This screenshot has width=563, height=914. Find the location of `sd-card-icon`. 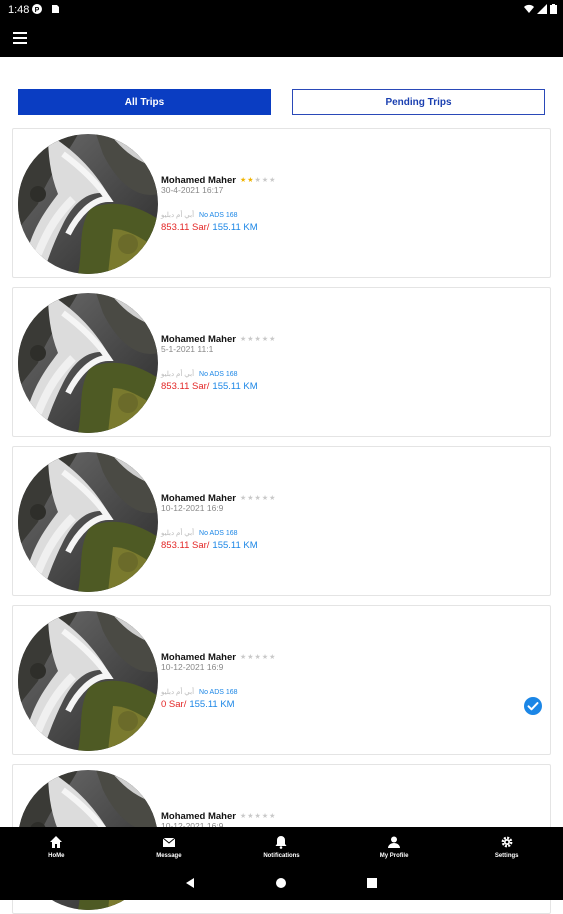

sd-card-icon is located at coordinates (55, 9).